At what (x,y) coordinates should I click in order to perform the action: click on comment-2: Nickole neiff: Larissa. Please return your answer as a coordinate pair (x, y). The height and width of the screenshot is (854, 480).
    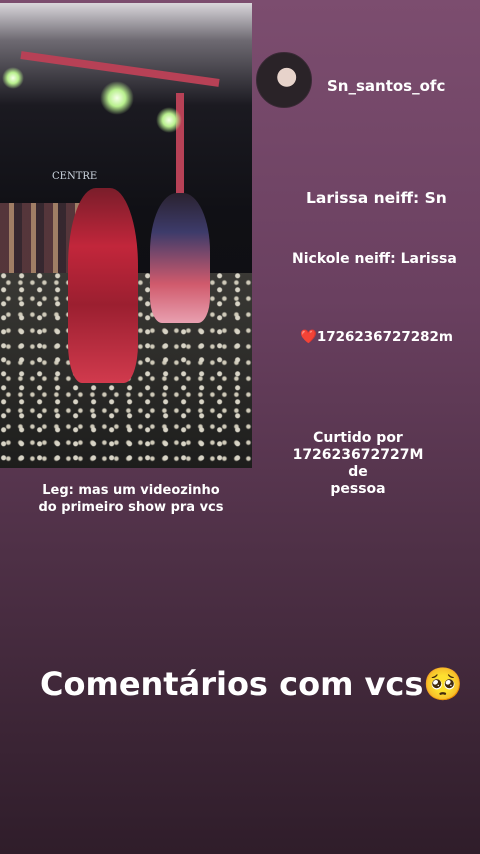
    Looking at the image, I should click on (374, 259).